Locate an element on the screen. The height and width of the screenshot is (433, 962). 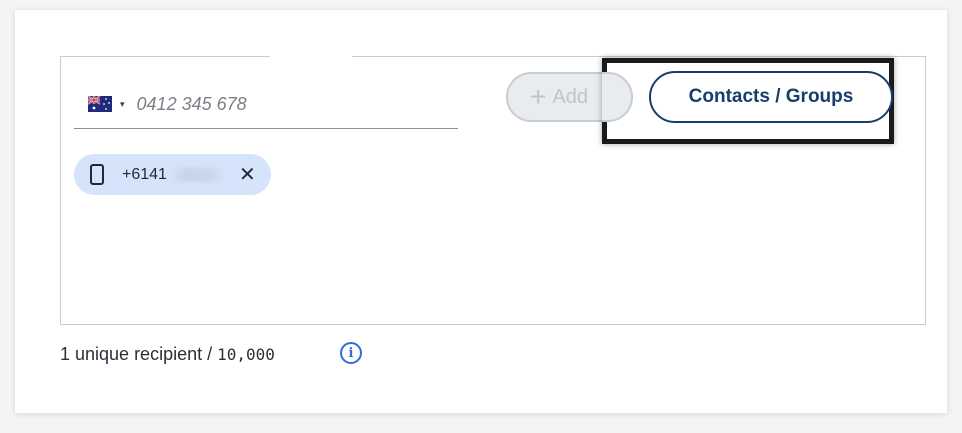
mobile-phone-icon is located at coordinates (97, 174).